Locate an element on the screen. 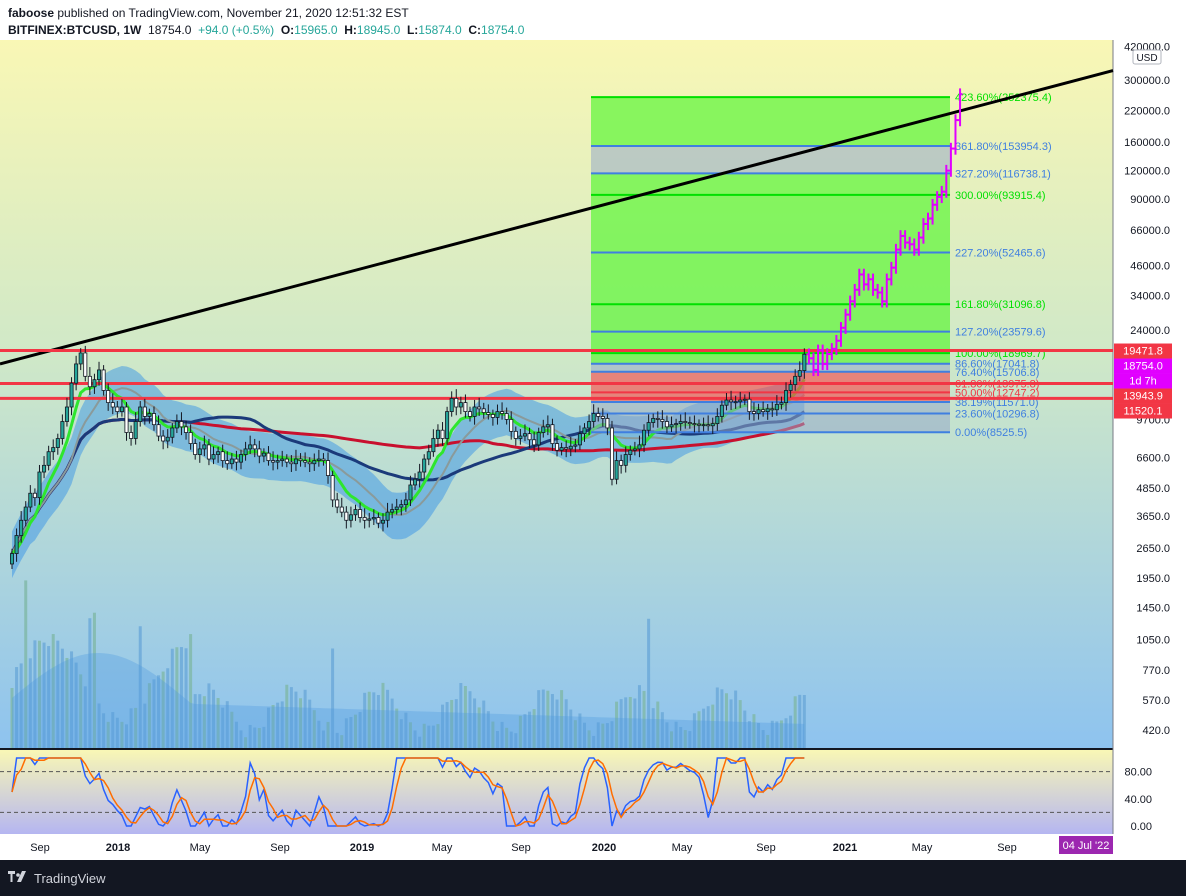 The image size is (1186, 896). price-tick-label: 1450.0 is located at coordinates (1153, 608).